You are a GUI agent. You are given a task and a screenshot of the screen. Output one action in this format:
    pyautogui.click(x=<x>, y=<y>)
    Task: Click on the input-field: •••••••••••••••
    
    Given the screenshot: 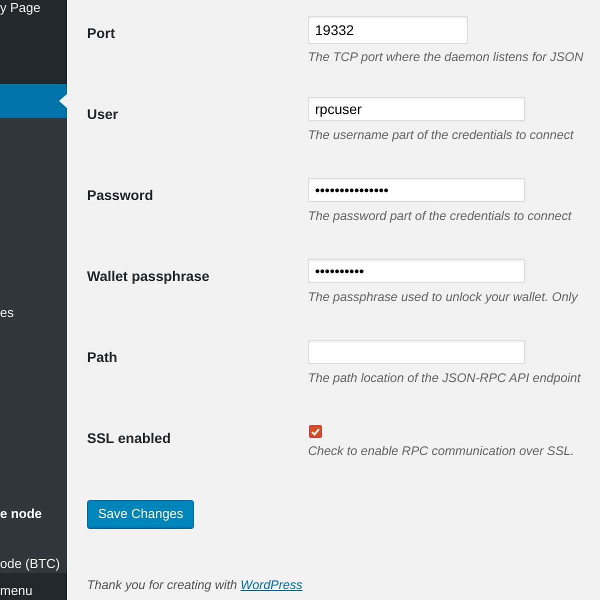 What is the action you would take?
    pyautogui.click(x=416, y=190)
    